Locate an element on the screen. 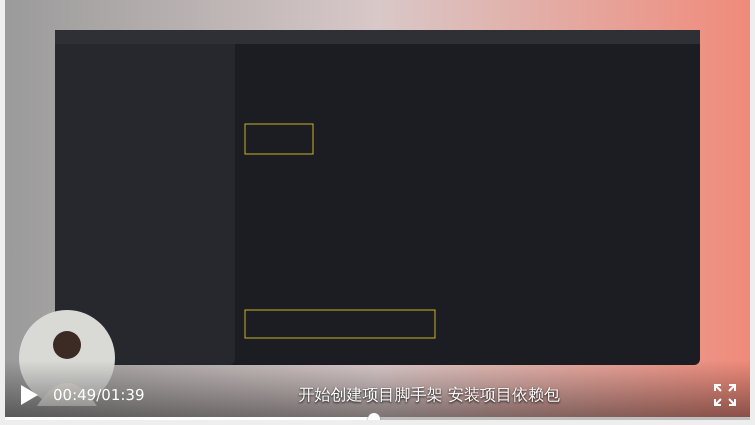 The image size is (755, 425). play-button is located at coordinates (29, 395).